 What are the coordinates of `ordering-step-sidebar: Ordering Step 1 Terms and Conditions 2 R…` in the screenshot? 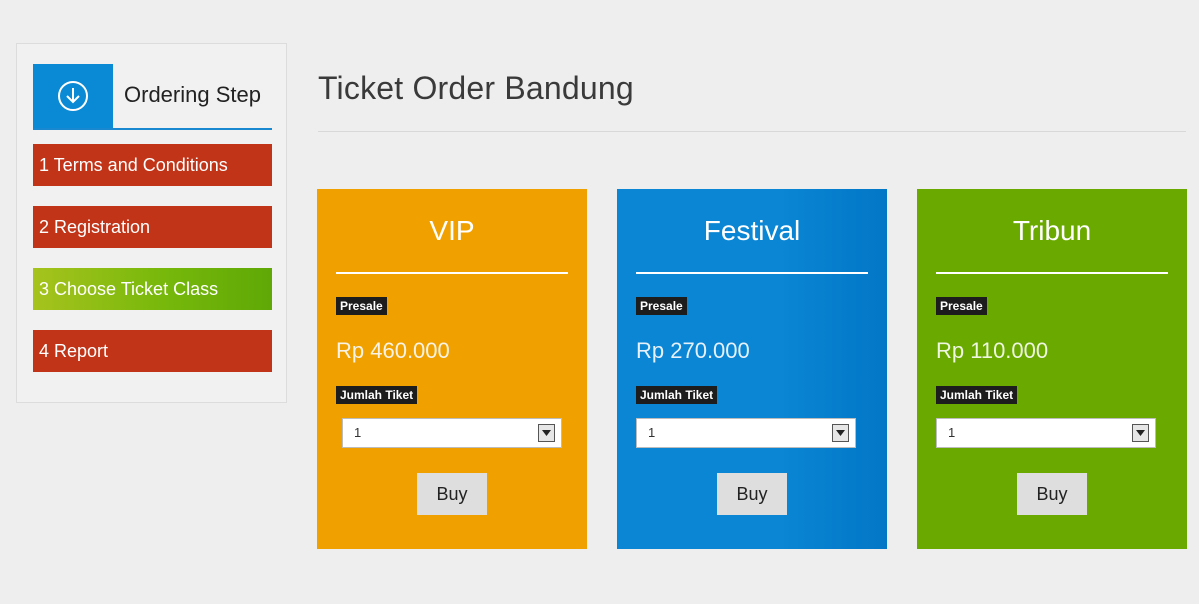 It's located at (151, 223).